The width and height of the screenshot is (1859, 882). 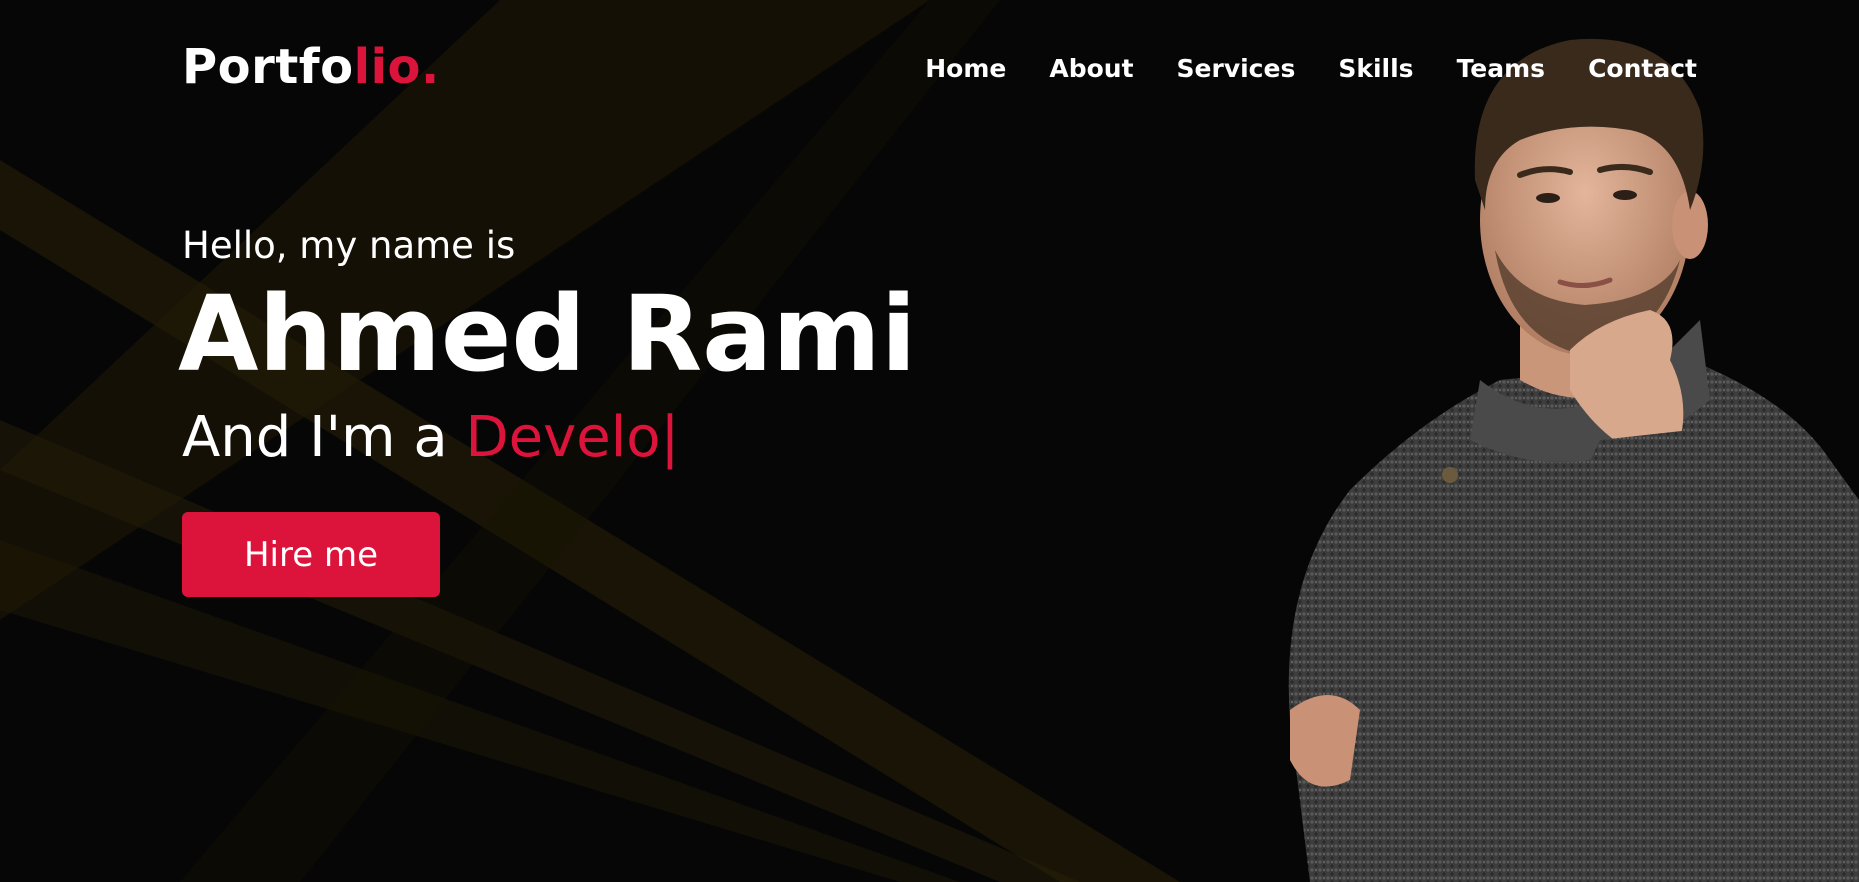 What do you see at coordinates (547, 334) in the screenshot?
I see `hero-name: Ahmed Rami` at bounding box center [547, 334].